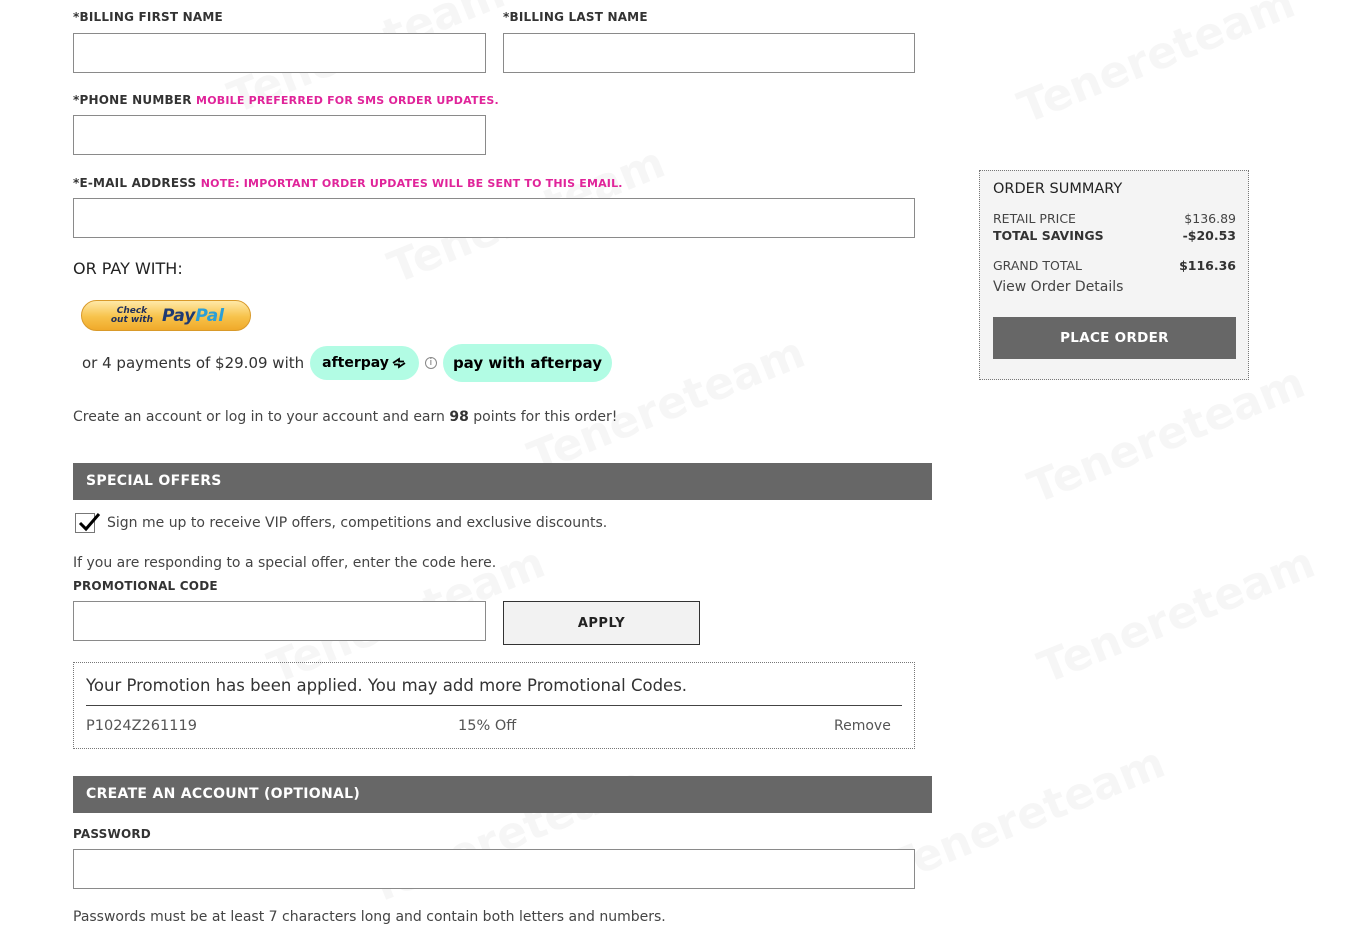 This screenshot has height=933, width=1358. I want to click on afterpay-installment-text: or 4 payments of $29.09 with, so click(193, 363).